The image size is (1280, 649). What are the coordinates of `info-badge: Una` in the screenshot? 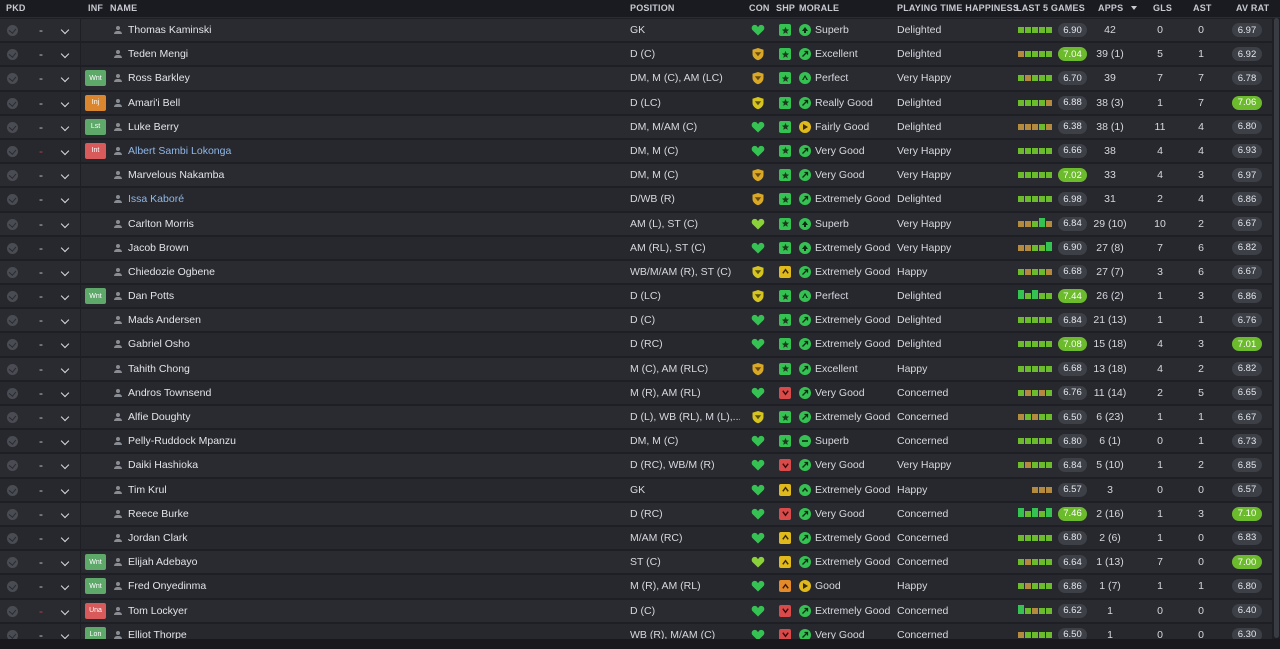 It's located at (95, 610).